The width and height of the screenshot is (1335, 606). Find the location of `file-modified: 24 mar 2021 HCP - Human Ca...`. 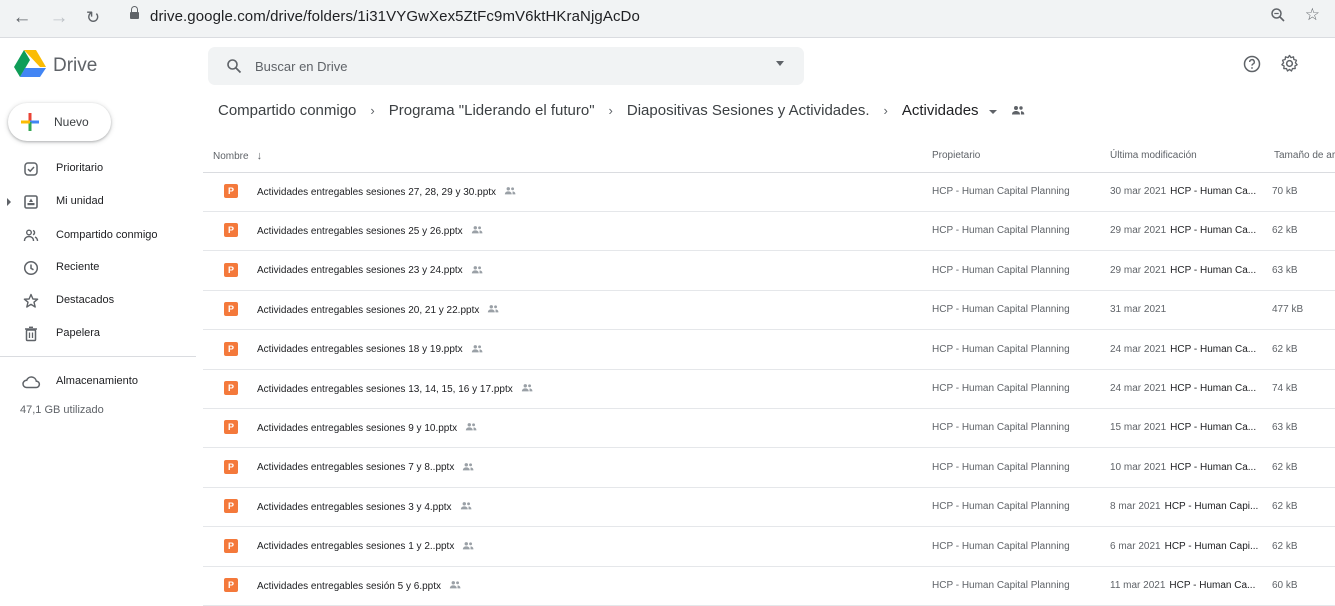

file-modified: 24 mar 2021 HCP - Human Ca... is located at coordinates (1185, 349).